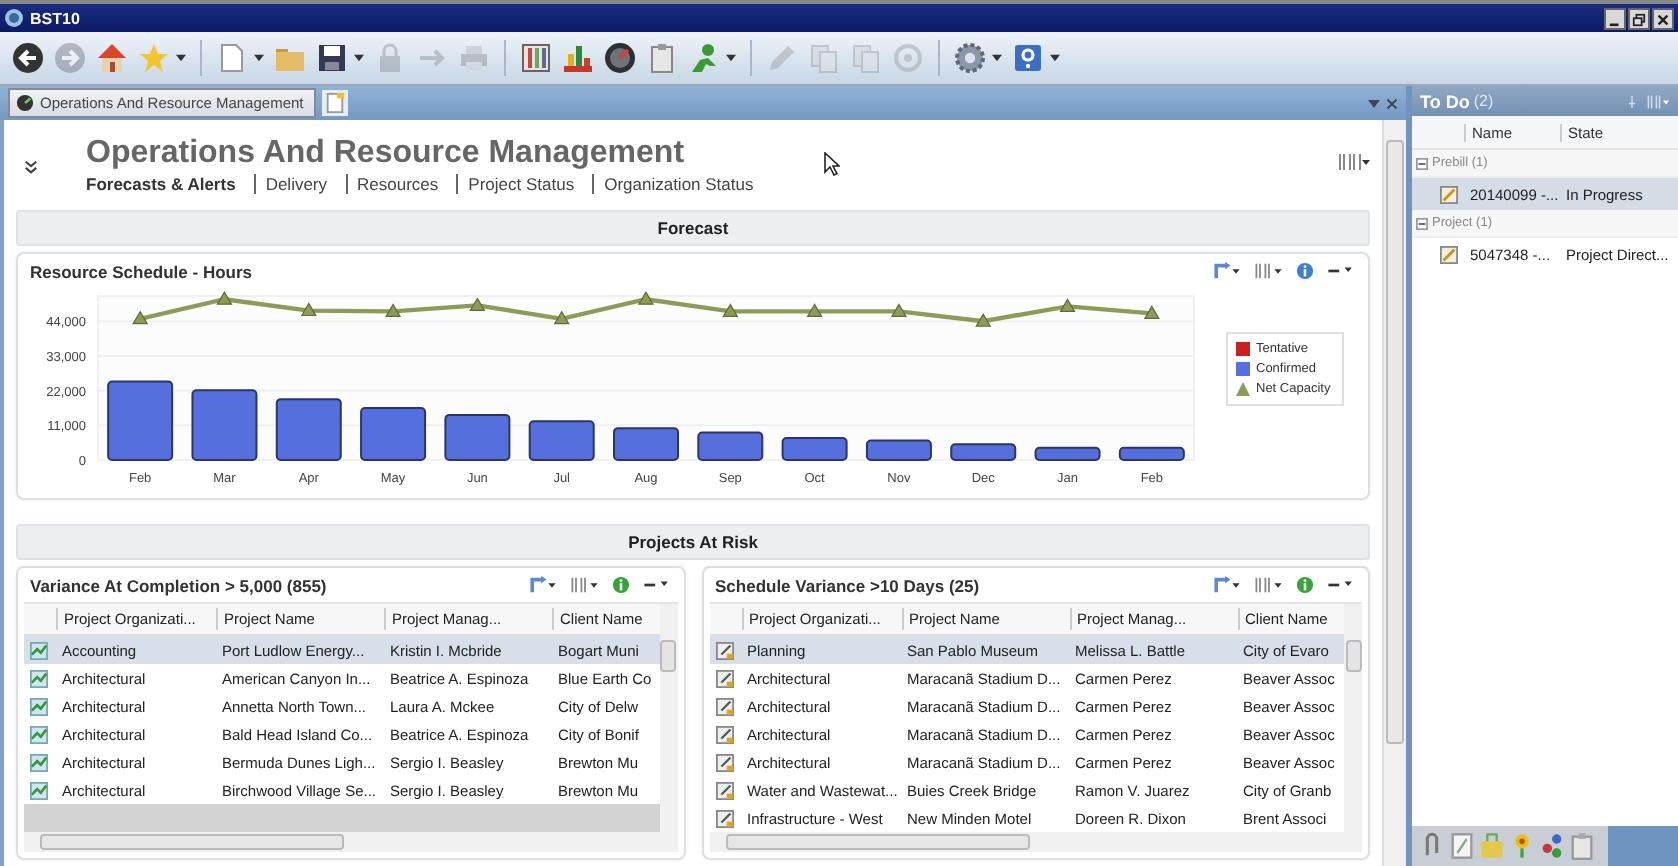 This screenshot has width=1678, height=866. What do you see at coordinates (1615, 18) in the screenshot?
I see `minimize-button` at bounding box center [1615, 18].